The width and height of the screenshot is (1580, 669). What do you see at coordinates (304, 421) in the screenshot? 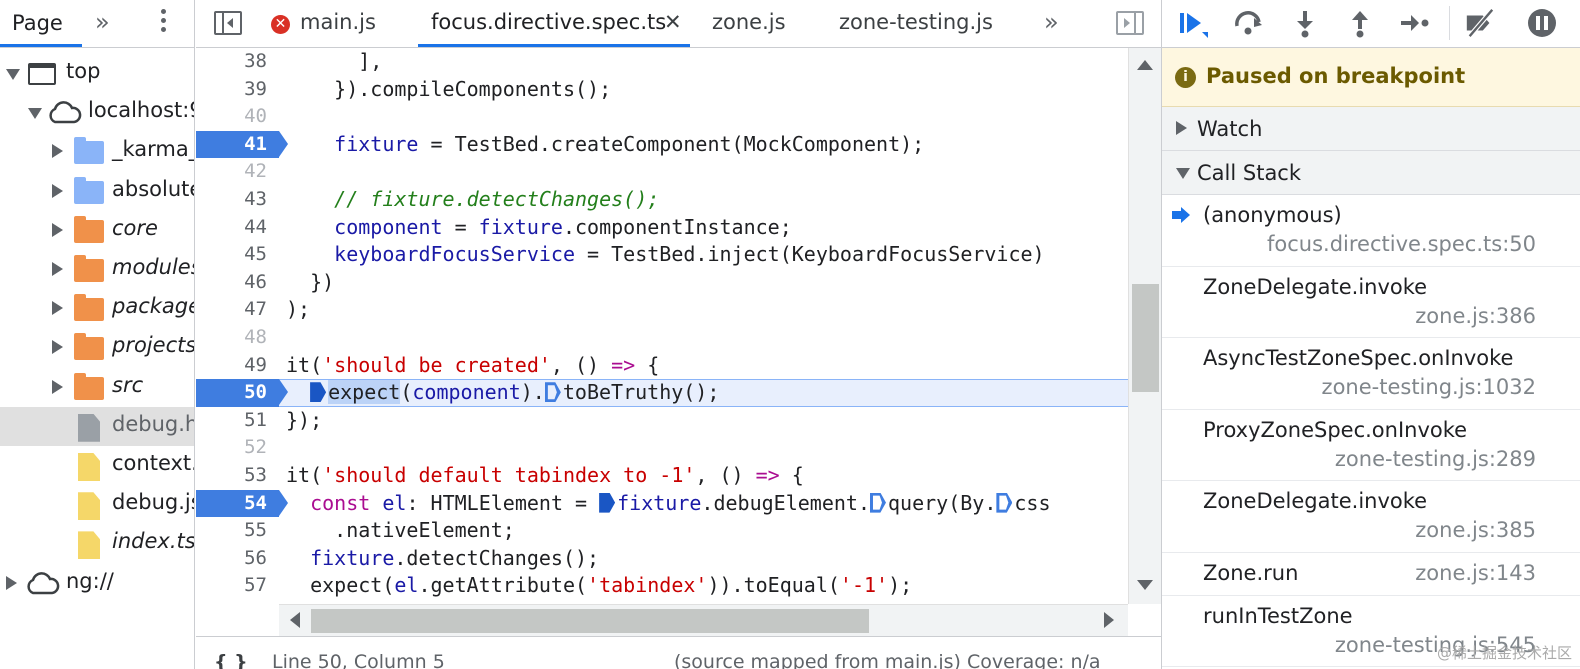
I see `code-line: });` at bounding box center [304, 421].